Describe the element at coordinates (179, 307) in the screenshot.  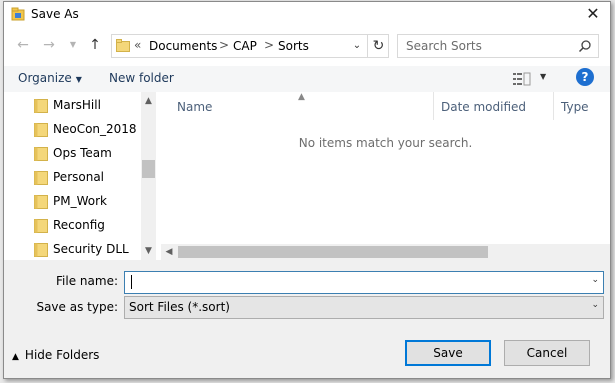
I see `save-as-type-value: Sort Files (*.sort)` at that location.